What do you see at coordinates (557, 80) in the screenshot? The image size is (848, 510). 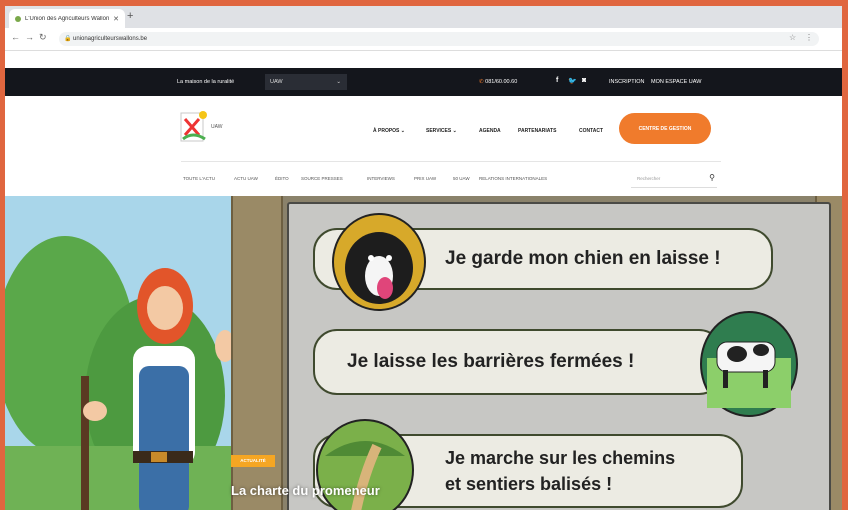 I see `facebook-icon: f` at bounding box center [557, 80].